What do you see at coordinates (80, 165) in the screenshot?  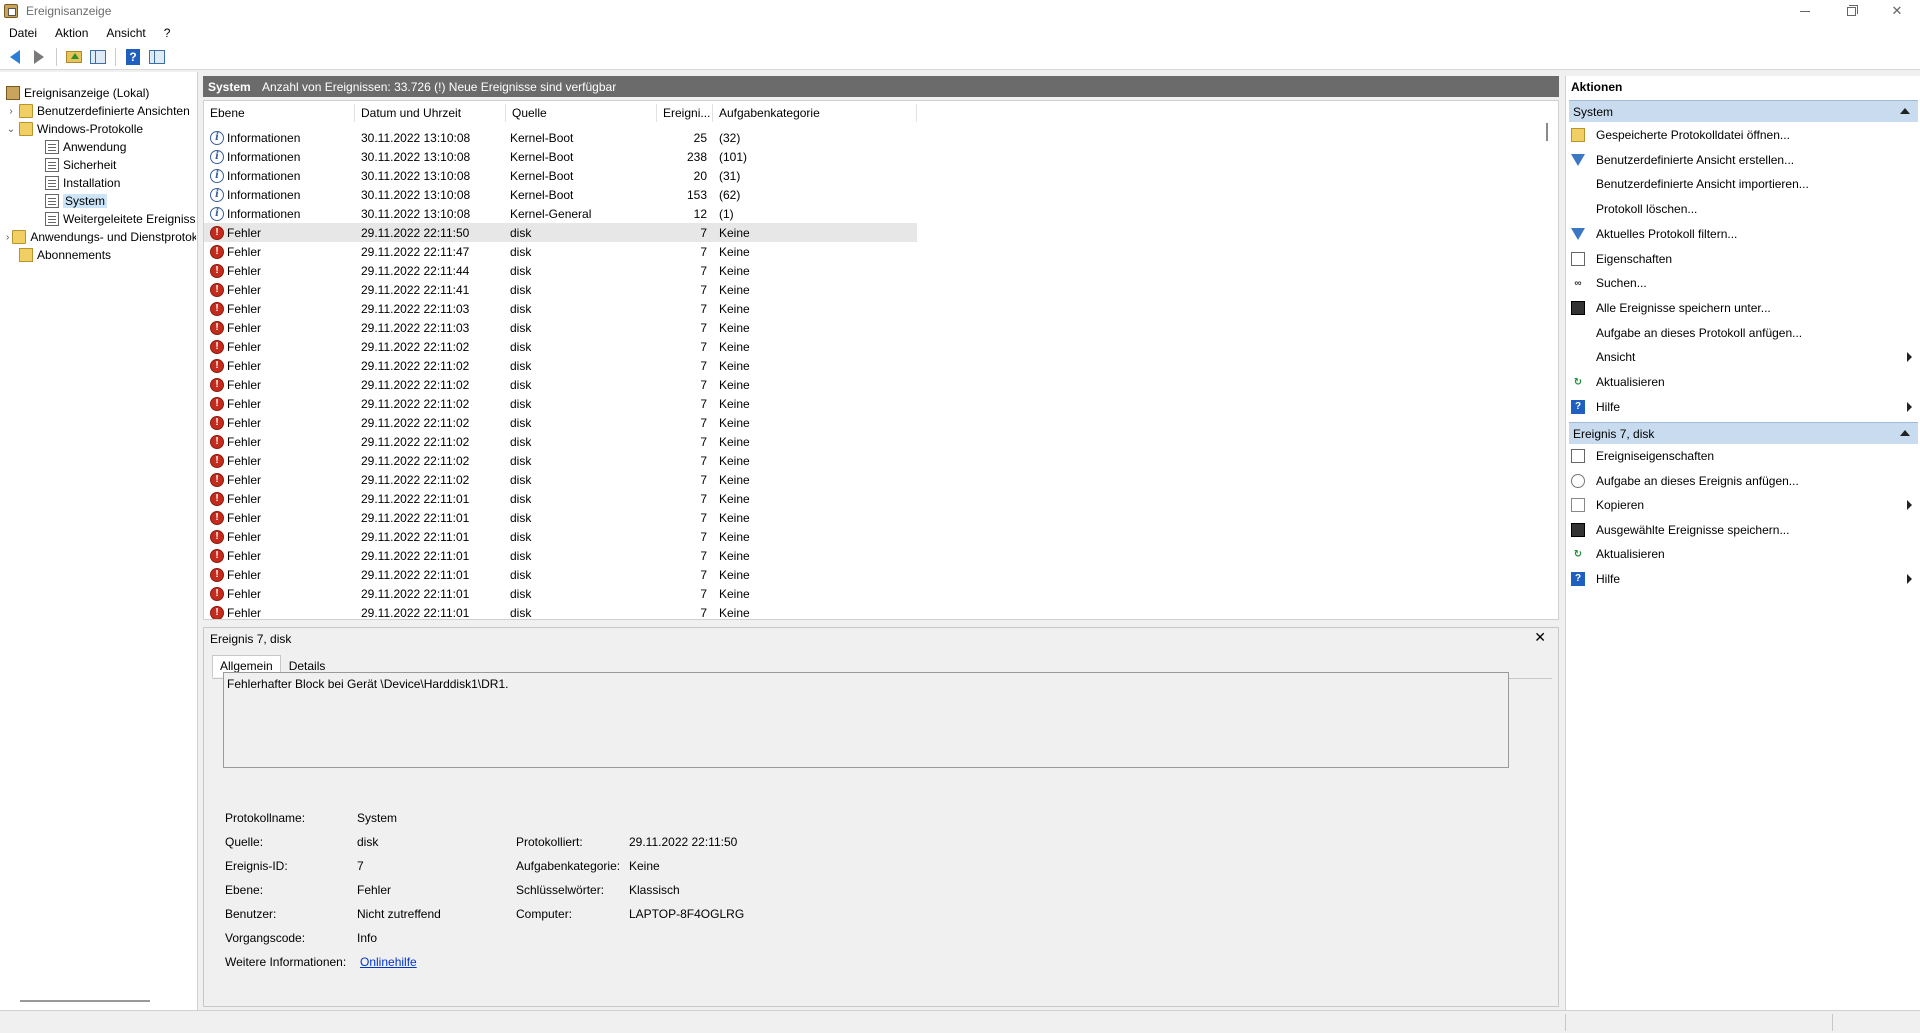 I see `tree-item-sicherheit: Sicherheit` at bounding box center [80, 165].